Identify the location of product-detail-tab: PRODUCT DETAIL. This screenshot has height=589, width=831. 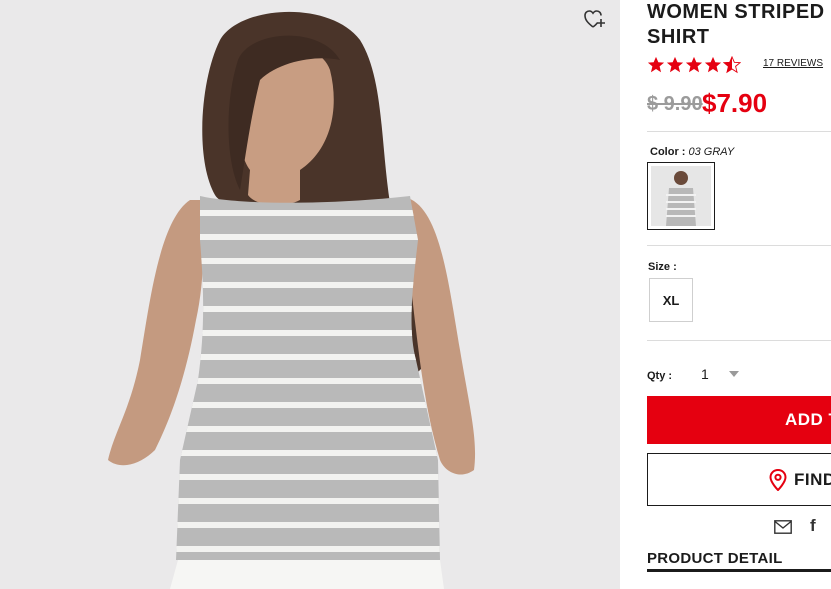
(715, 558).